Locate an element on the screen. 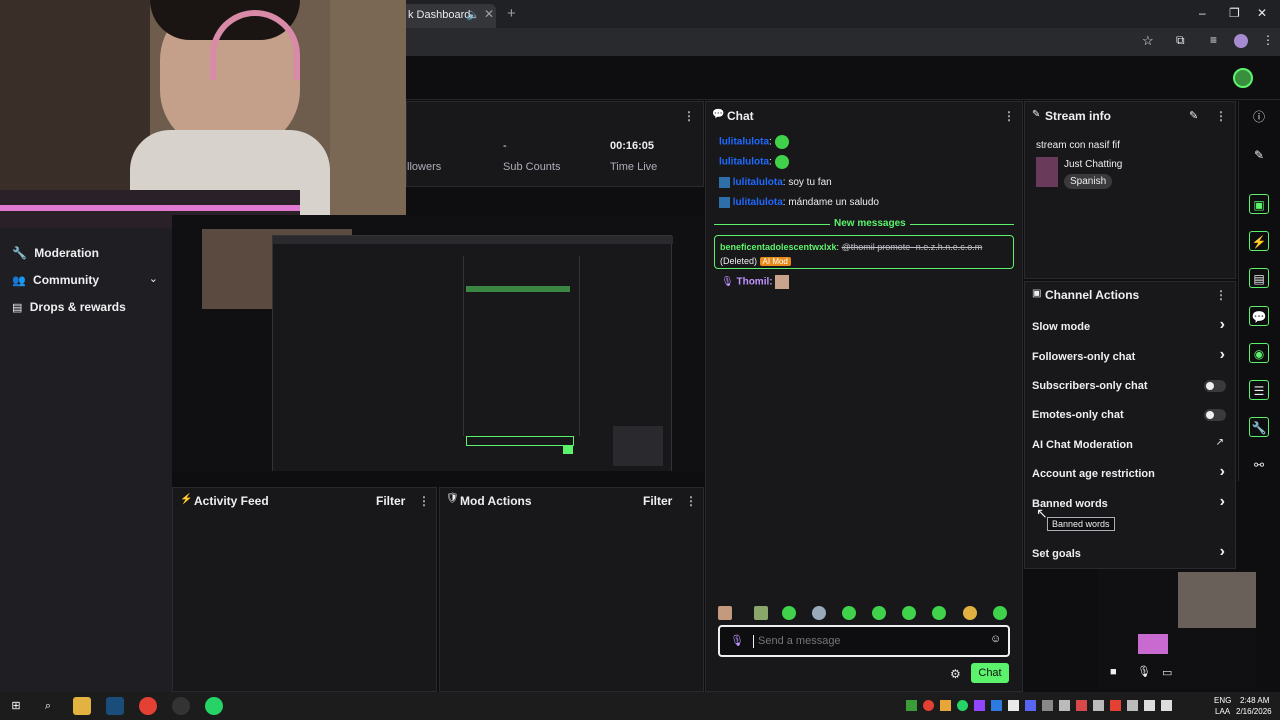 The width and height of the screenshot is (1280, 720). input-language: ENG is located at coordinates (1222, 700).